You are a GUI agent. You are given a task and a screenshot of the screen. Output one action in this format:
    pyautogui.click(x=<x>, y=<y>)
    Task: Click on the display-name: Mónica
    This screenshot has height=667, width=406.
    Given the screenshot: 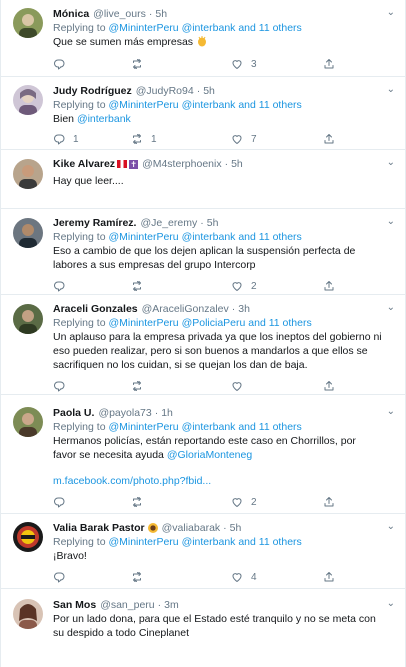 What is the action you would take?
    pyautogui.click(x=71, y=14)
    